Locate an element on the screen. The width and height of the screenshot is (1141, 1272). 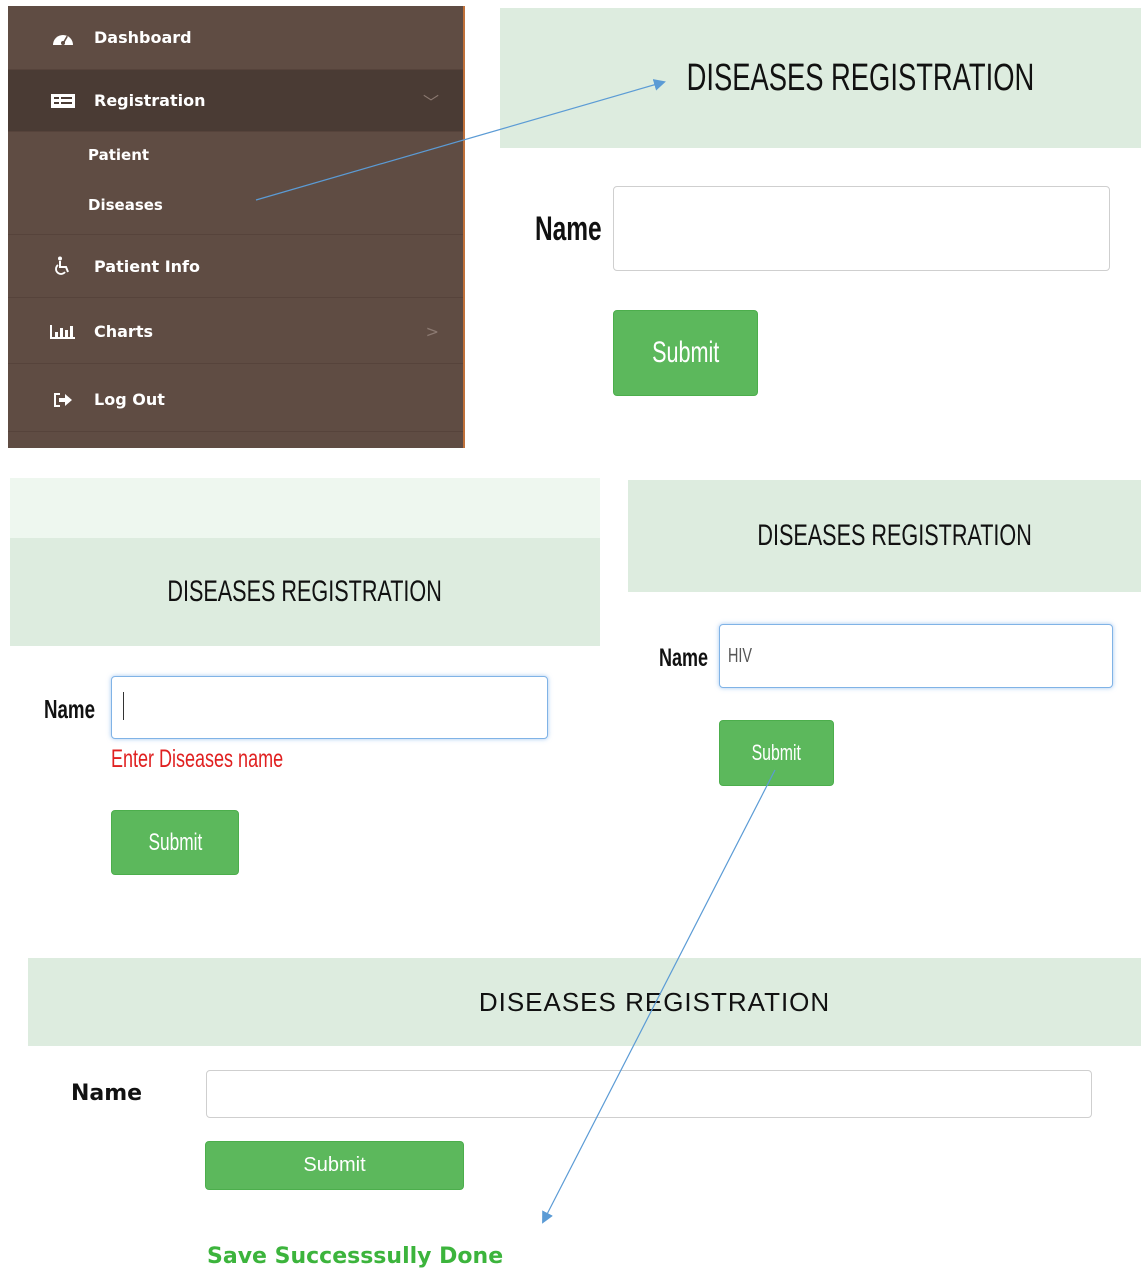
registration-icon is located at coordinates (63, 100).